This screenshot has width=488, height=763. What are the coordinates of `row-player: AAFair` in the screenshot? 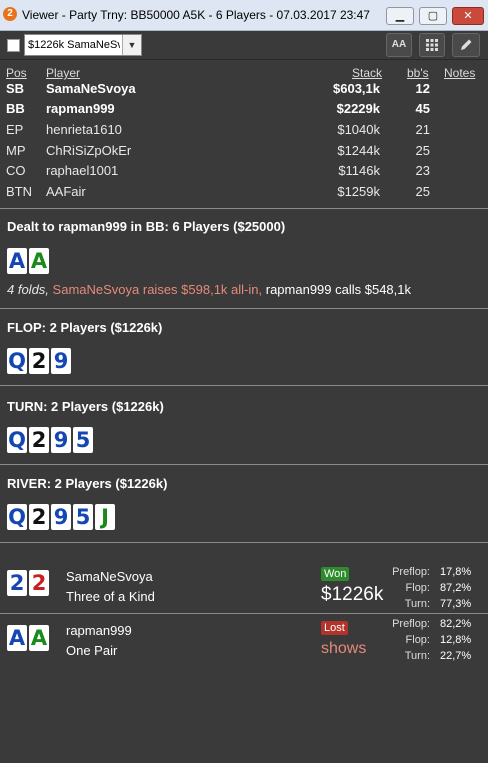 It's located at (66, 191).